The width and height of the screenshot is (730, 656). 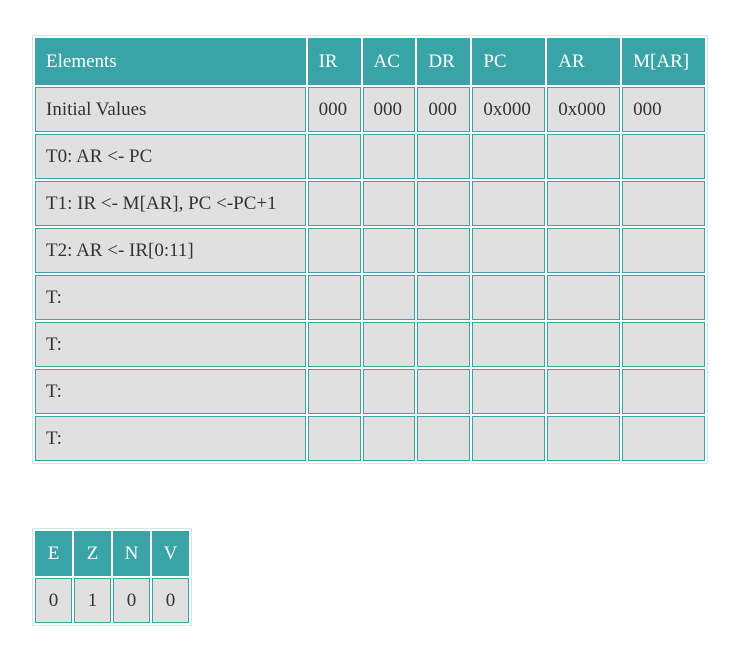 What do you see at coordinates (663, 61) in the screenshot?
I see `header-m-ar: M[AR]` at bounding box center [663, 61].